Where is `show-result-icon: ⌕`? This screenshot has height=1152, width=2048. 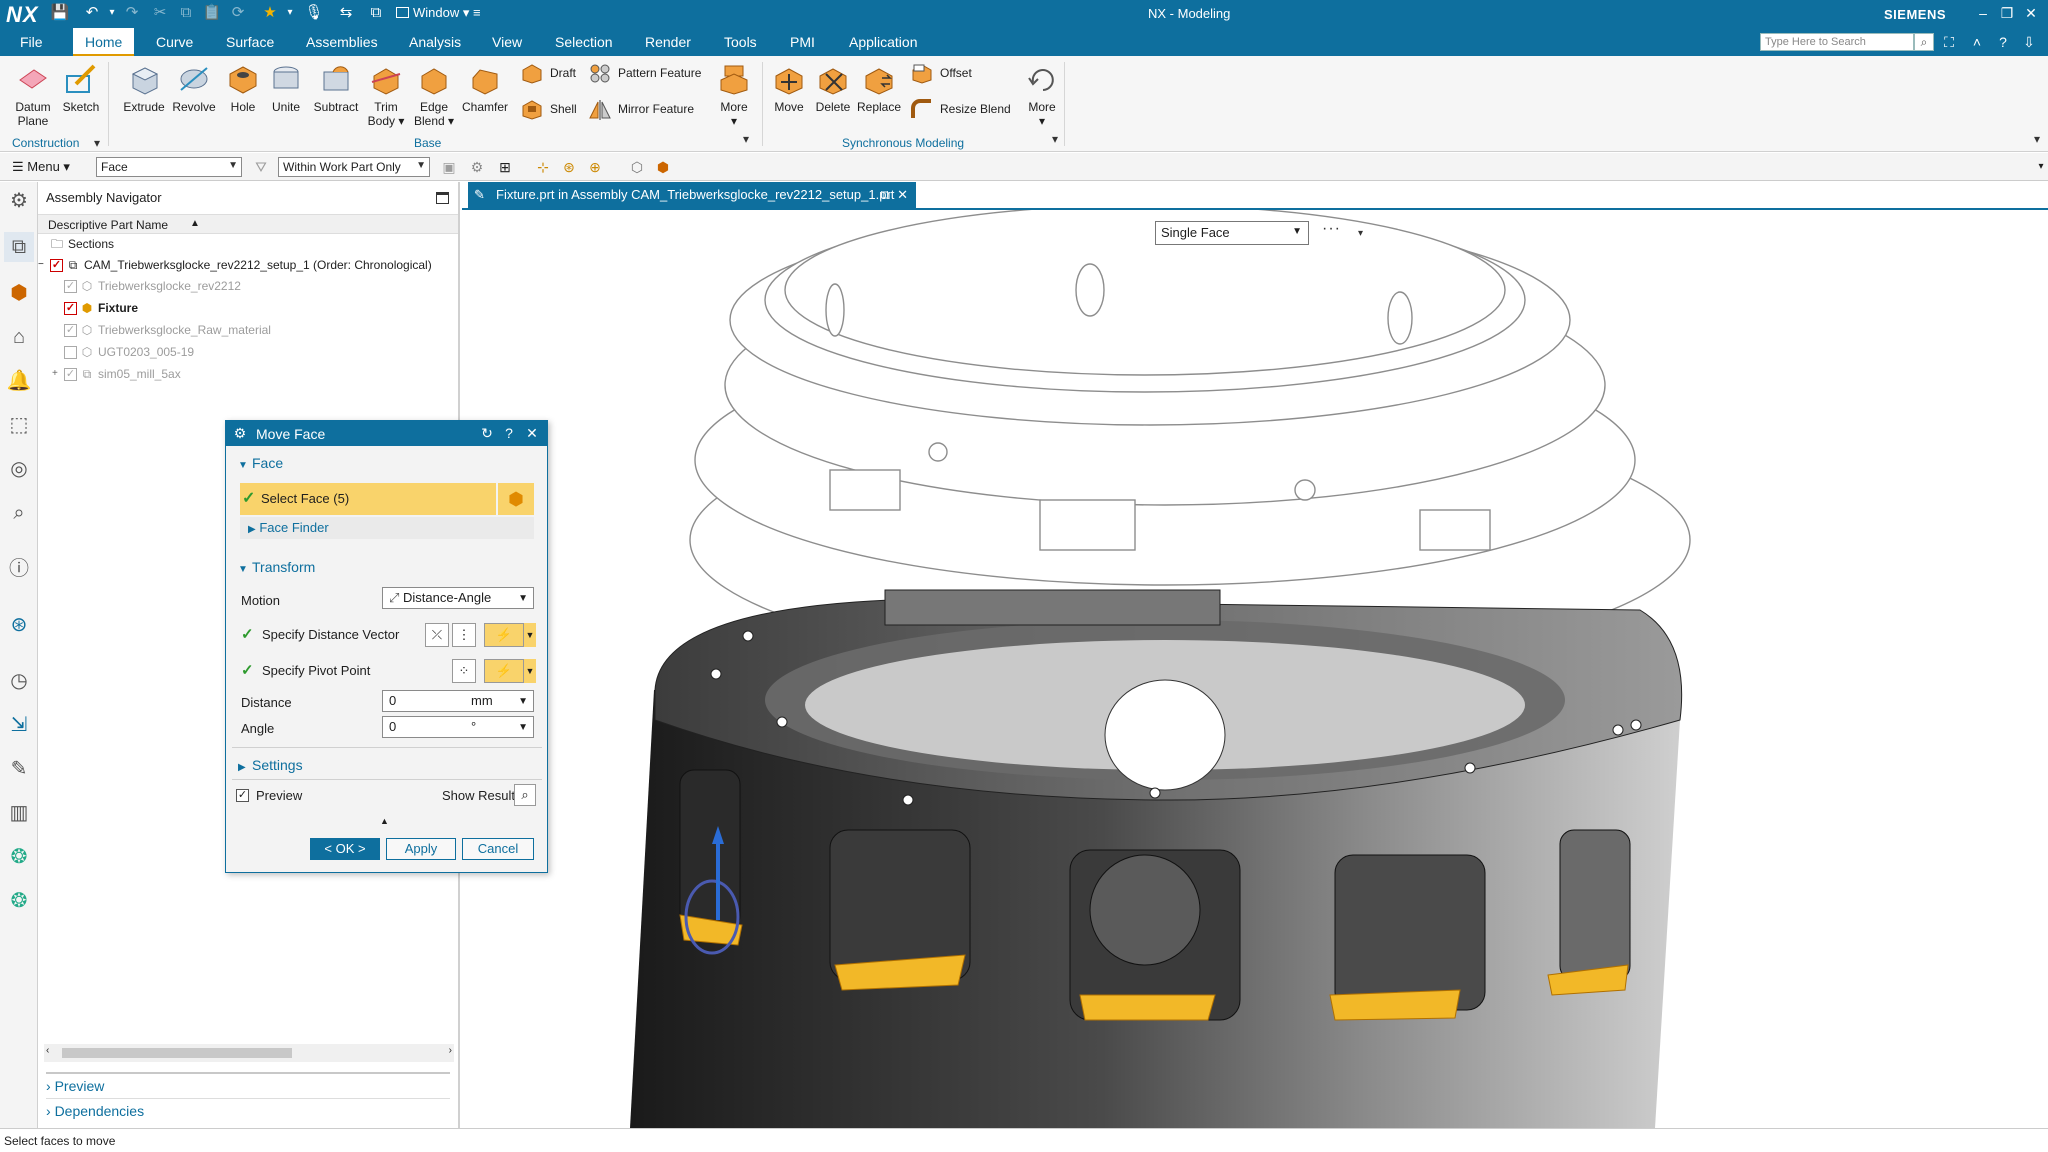
show-result-icon: ⌕ is located at coordinates (525, 795).